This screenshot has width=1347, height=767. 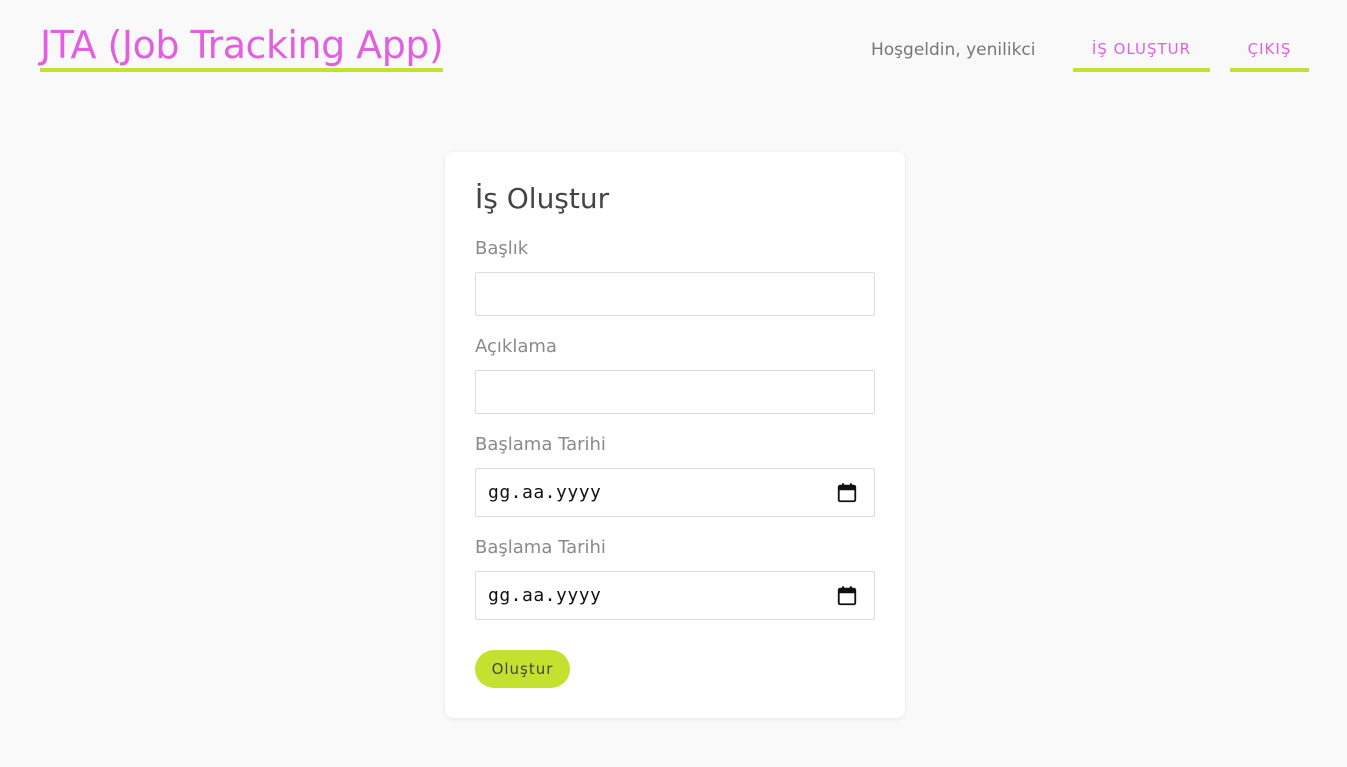 I want to click on second-date-placeholder: gg.aa.yyyy, so click(x=545, y=595).